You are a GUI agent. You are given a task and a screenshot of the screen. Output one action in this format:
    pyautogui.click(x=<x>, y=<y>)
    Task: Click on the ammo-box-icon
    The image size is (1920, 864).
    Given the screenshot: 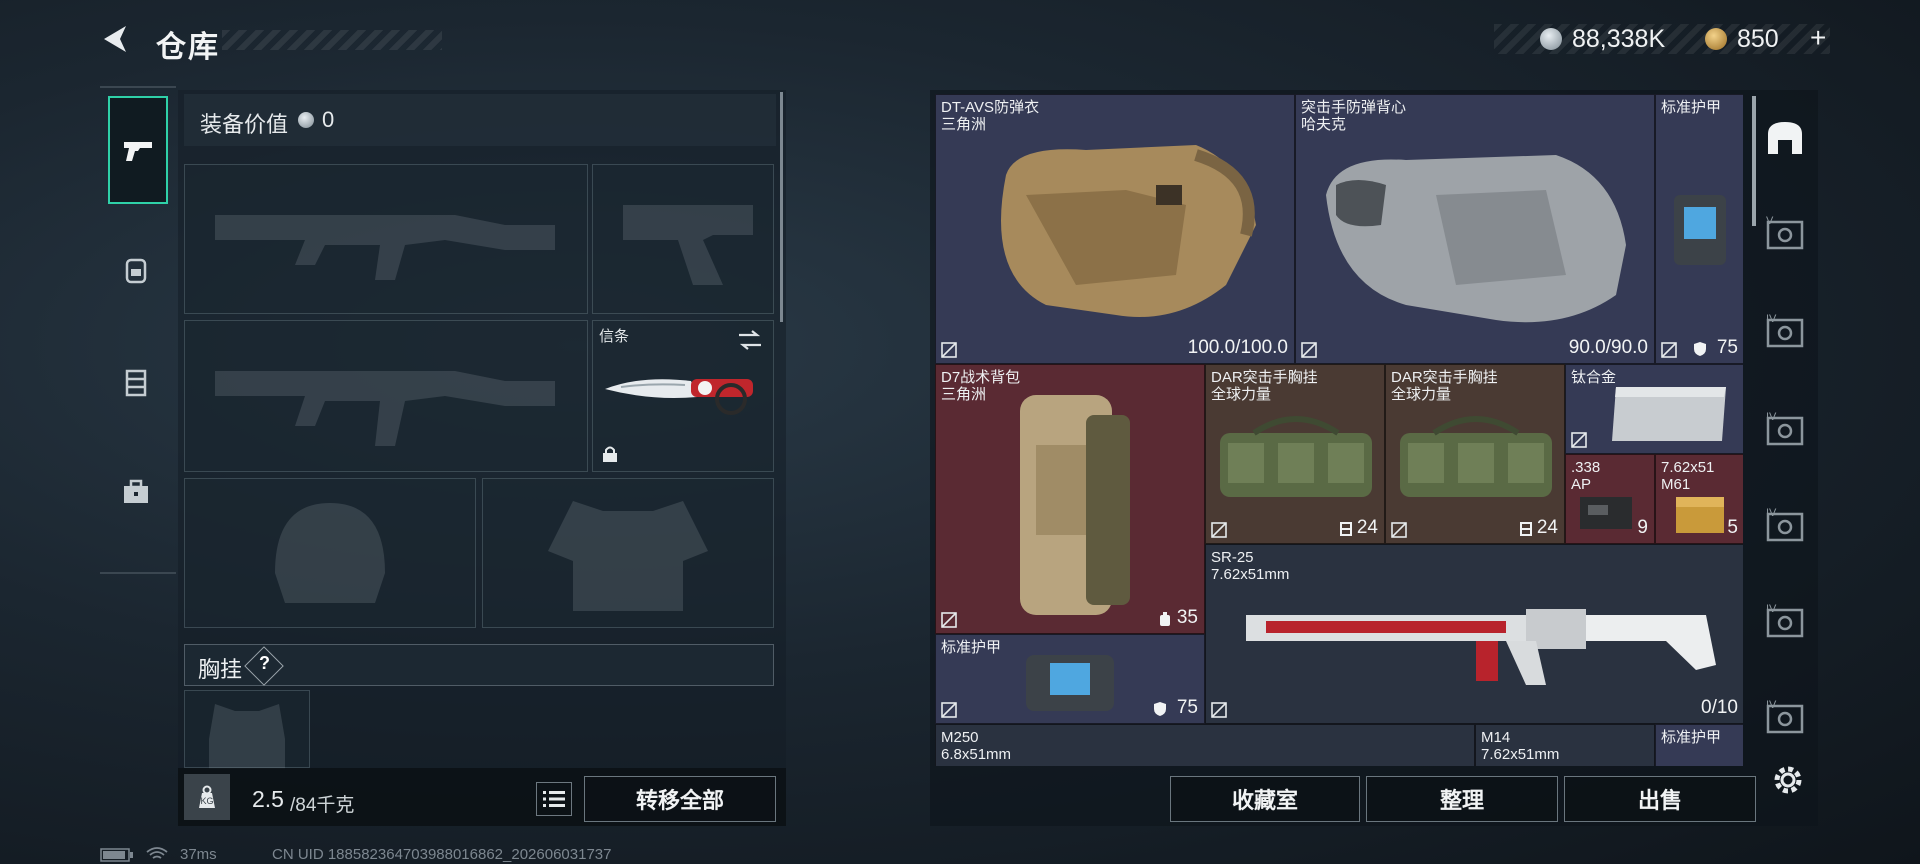 What is the action you would take?
    pyautogui.click(x=1700, y=515)
    